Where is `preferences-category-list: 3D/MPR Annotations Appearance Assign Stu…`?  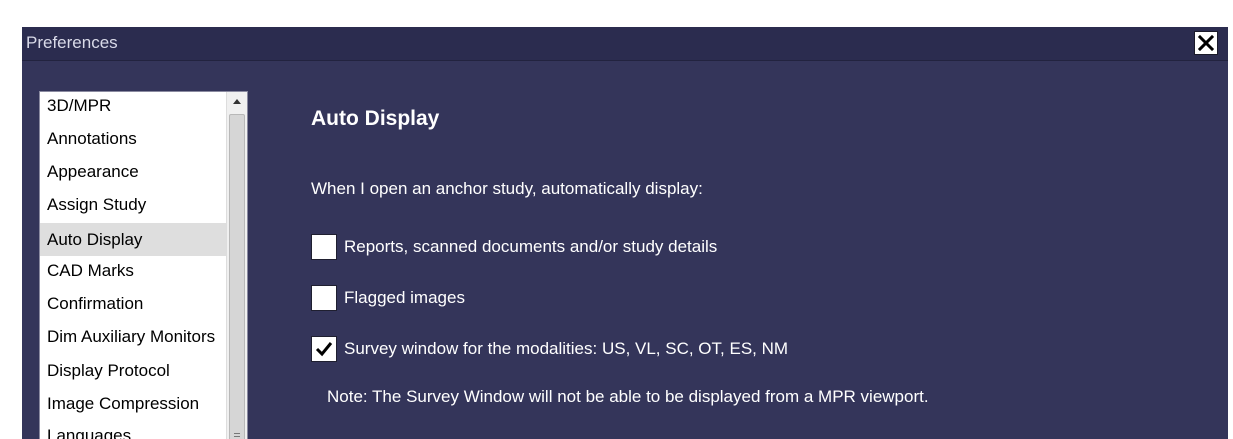 preferences-category-list: 3D/MPR Annotations Appearance Assign Stu… is located at coordinates (143, 265).